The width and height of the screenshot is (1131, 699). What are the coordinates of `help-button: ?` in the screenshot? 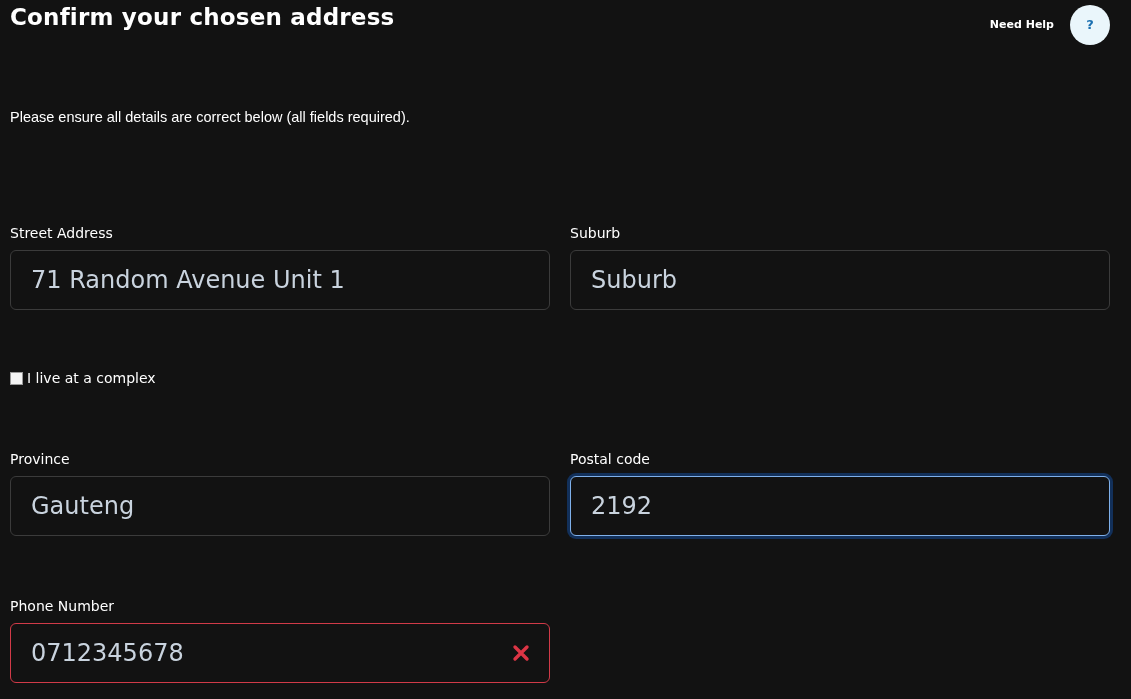 It's located at (1090, 25).